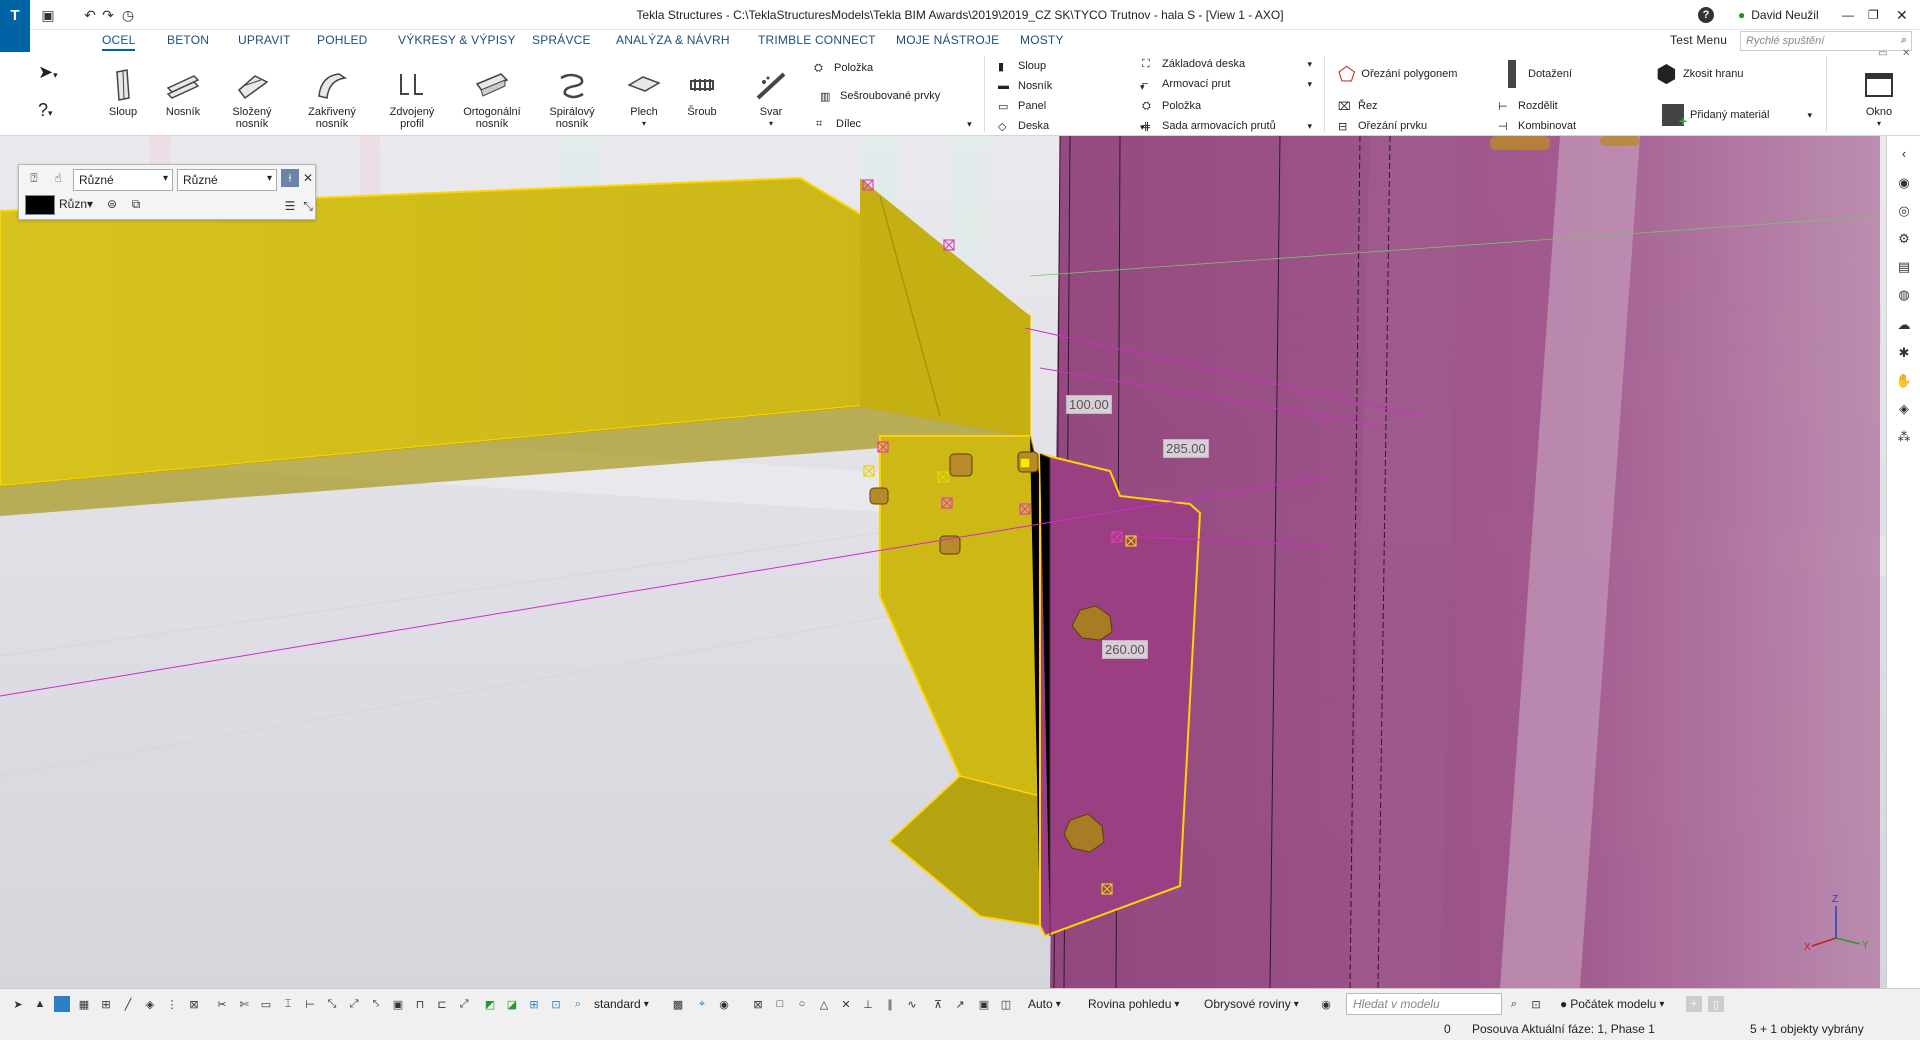 The height and width of the screenshot is (1040, 1920). What do you see at coordinates (1006, 1004) in the screenshot?
I see `snap-outline-icon: ◫` at bounding box center [1006, 1004].